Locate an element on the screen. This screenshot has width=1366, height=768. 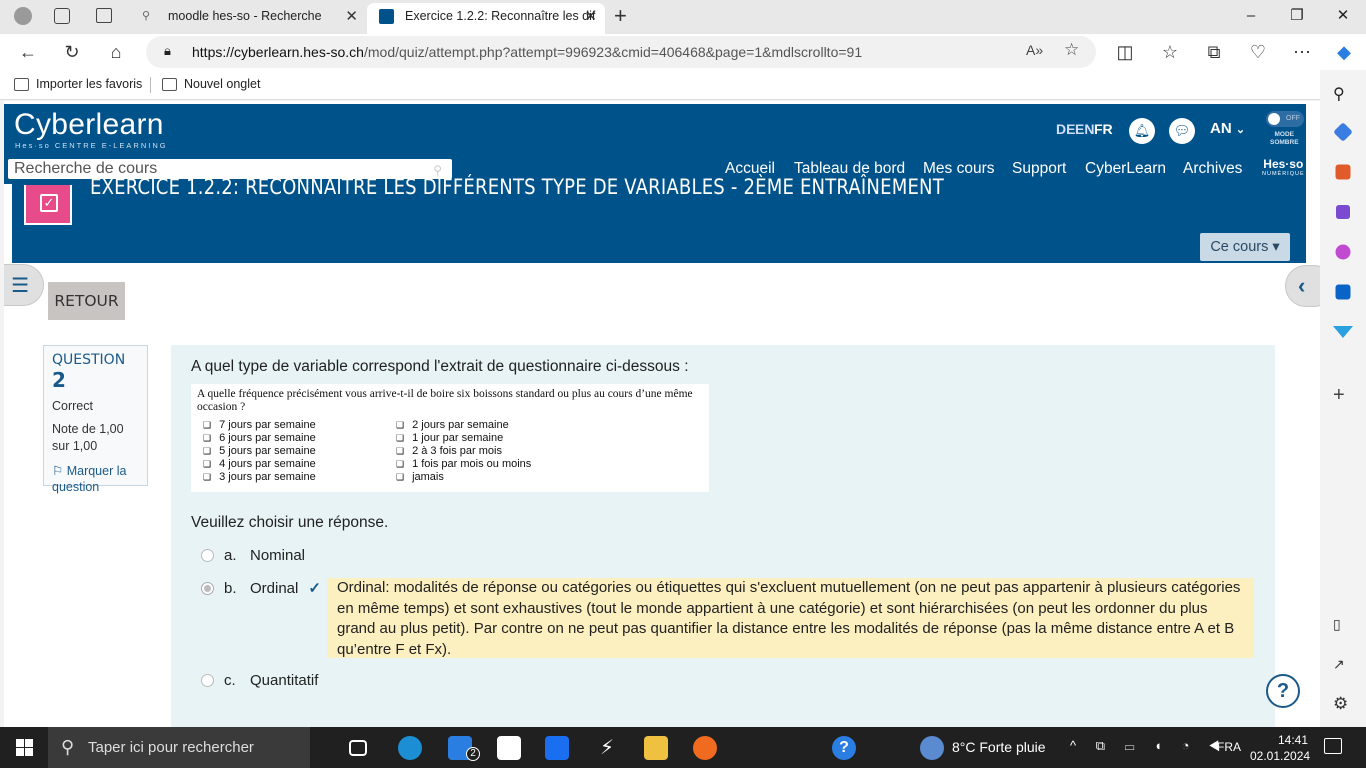
search-icon: ⚲ is located at coordinates (1343, 94).